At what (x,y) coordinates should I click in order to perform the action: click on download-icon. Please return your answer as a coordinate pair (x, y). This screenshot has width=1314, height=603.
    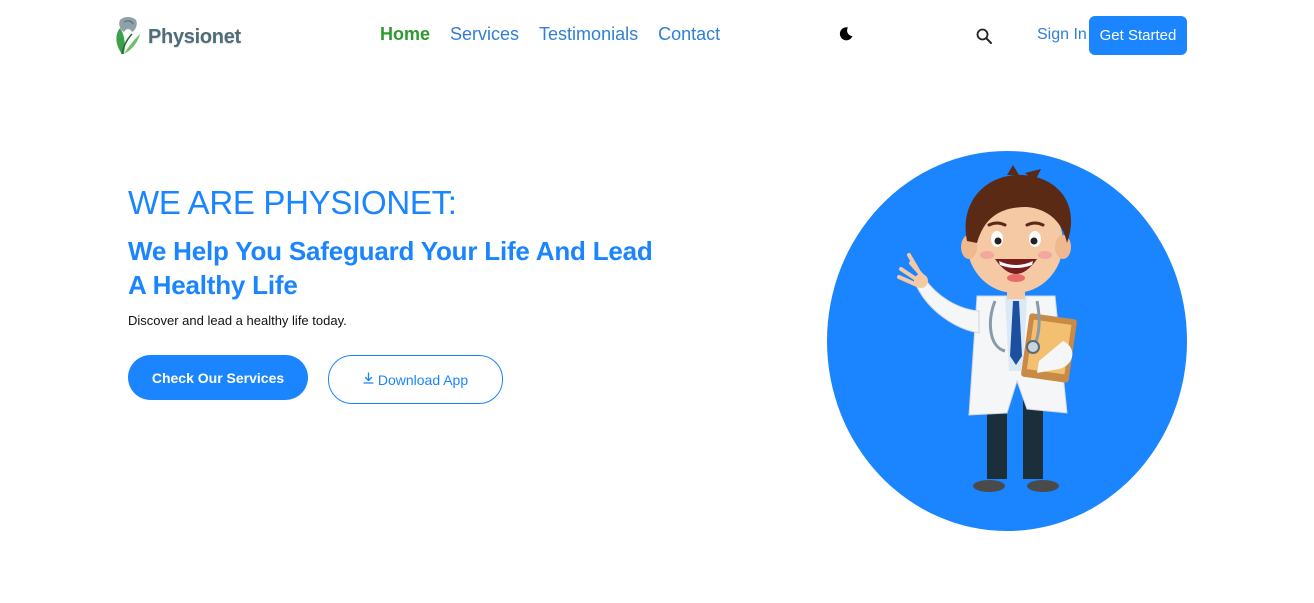
    Looking at the image, I should click on (368, 377).